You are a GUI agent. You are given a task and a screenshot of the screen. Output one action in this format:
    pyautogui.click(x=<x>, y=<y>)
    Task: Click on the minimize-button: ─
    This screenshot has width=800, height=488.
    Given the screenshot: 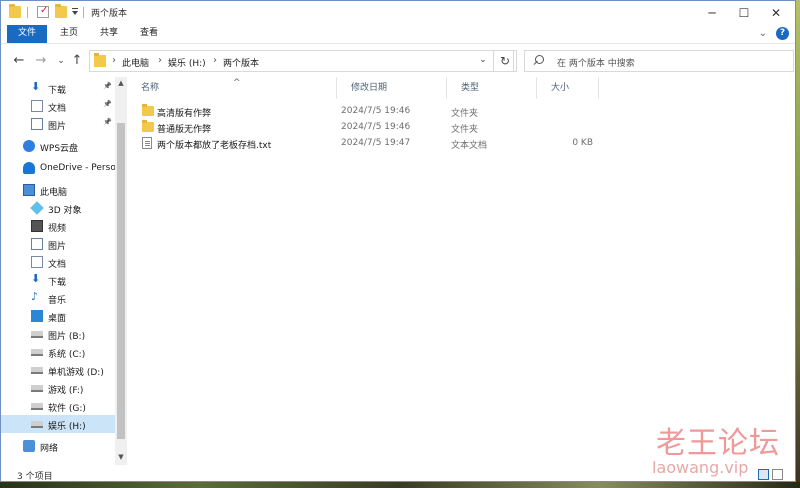 What is the action you would take?
    pyautogui.click(x=712, y=13)
    